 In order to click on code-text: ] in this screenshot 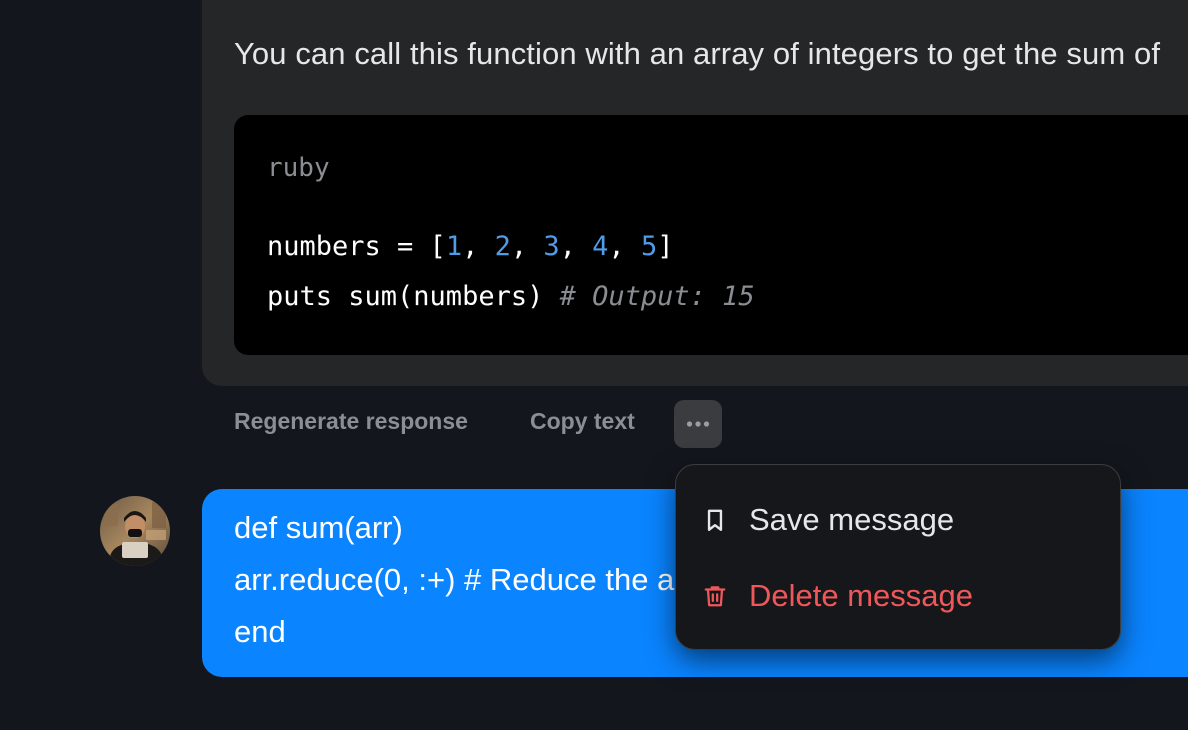, I will do `click(665, 246)`.